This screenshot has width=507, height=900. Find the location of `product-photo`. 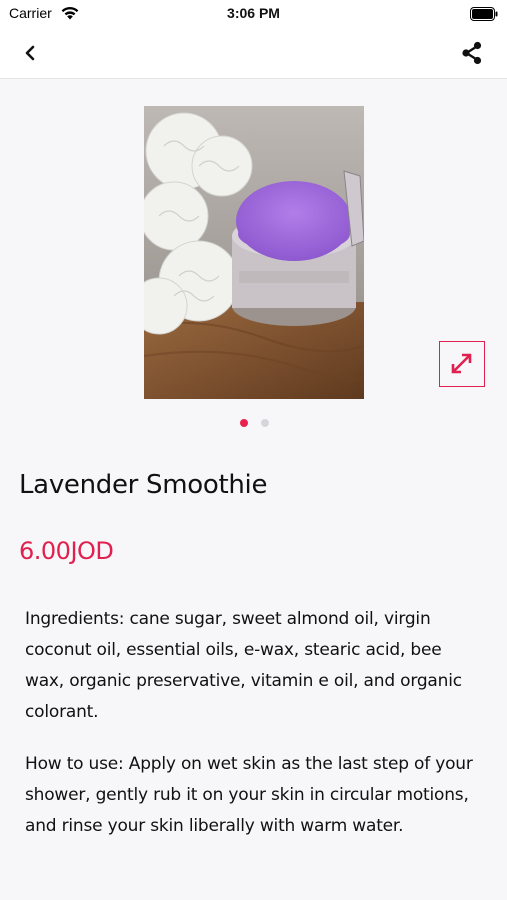

product-photo is located at coordinates (254, 252).